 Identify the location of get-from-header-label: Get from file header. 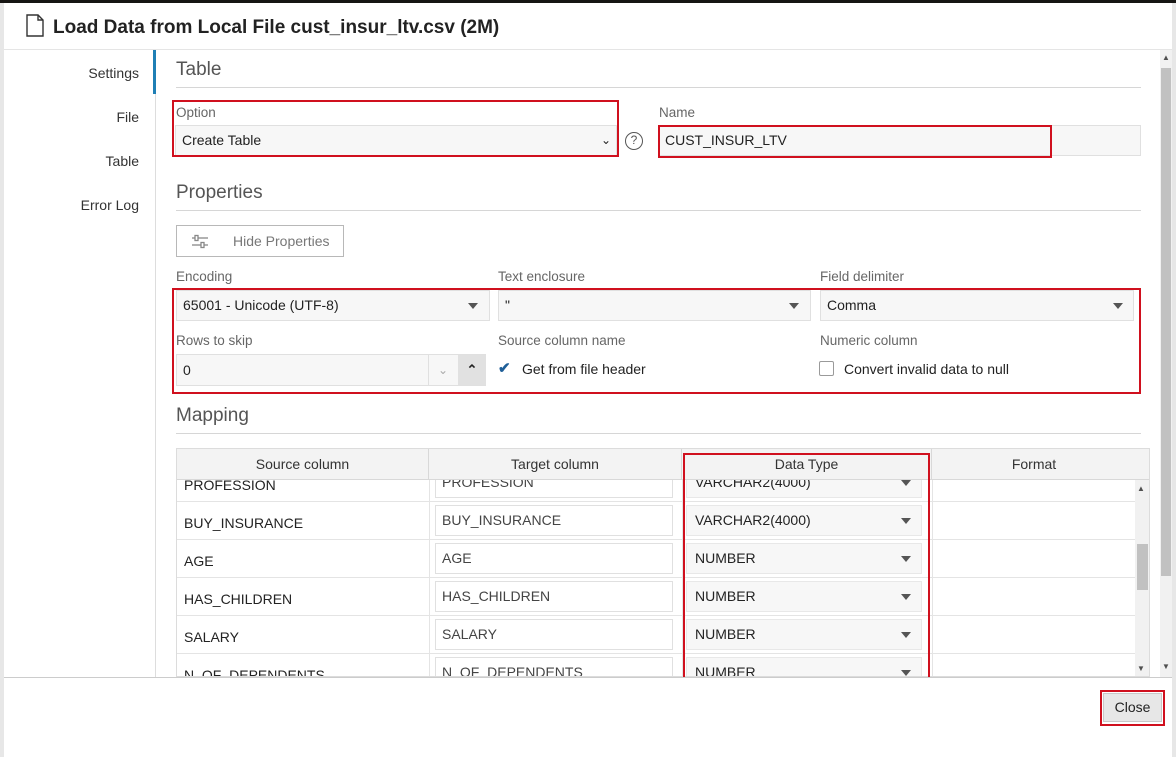
(584, 369).